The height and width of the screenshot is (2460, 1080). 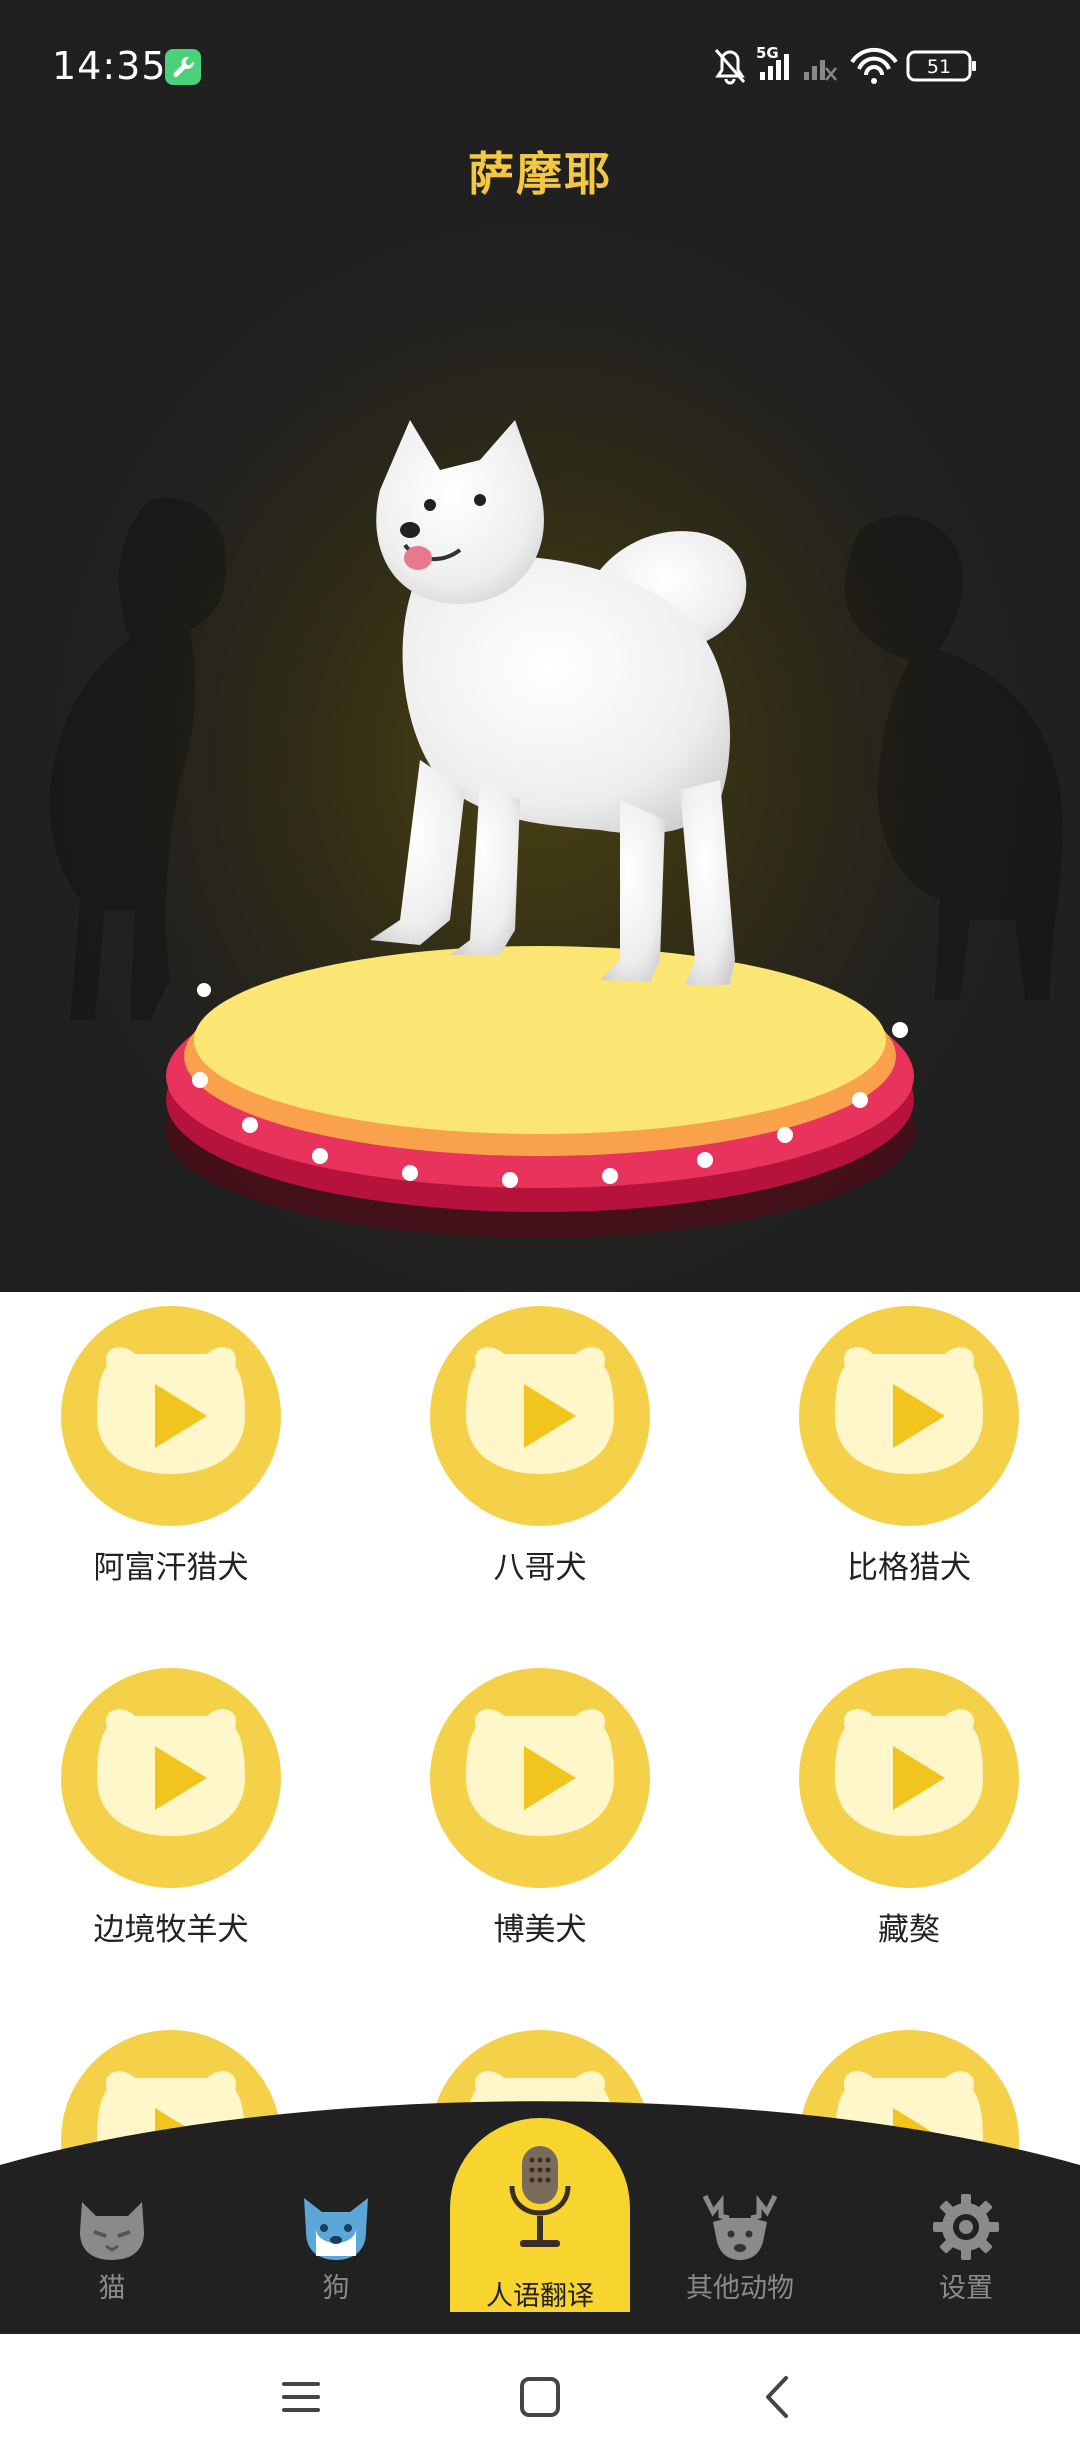 I want to click on page-title: 萨摩耶, so click(x=540, y=174).